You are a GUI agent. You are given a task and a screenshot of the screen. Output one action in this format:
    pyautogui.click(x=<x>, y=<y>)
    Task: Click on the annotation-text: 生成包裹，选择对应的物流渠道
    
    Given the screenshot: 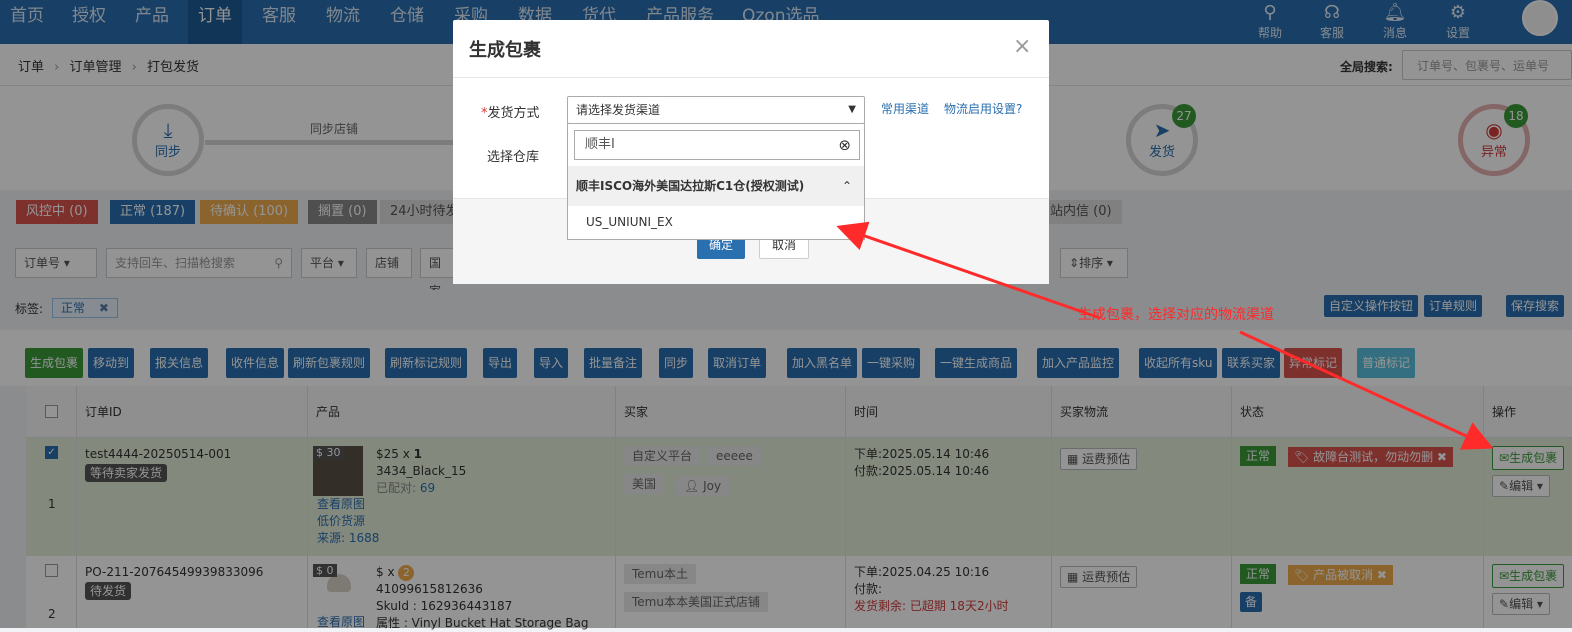 What is the action you would take?
    pyautogui.click(x=1176, y=315)
    